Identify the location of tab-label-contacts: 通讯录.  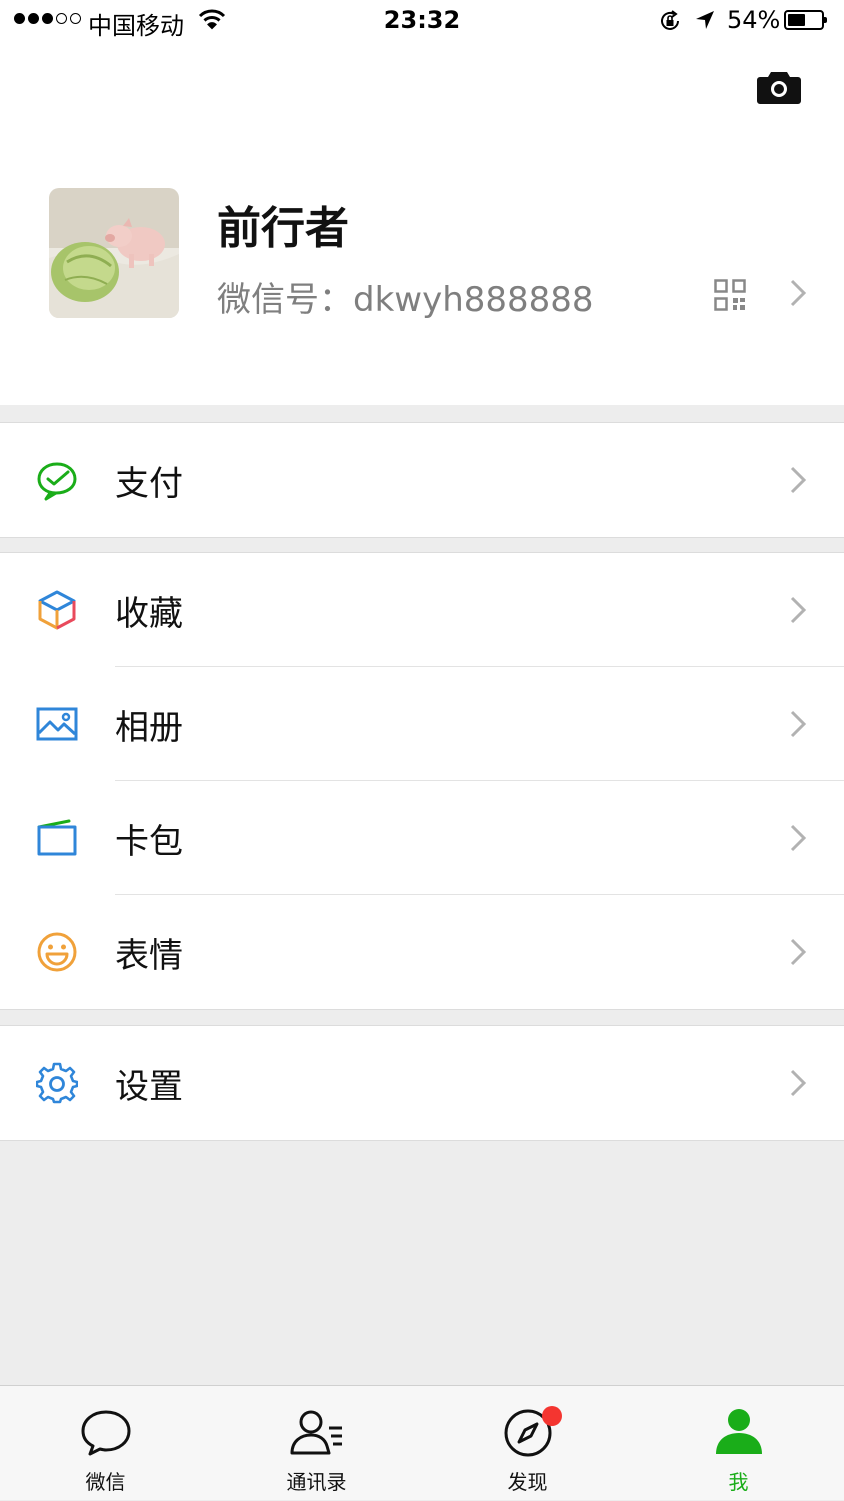
(316, 1482).